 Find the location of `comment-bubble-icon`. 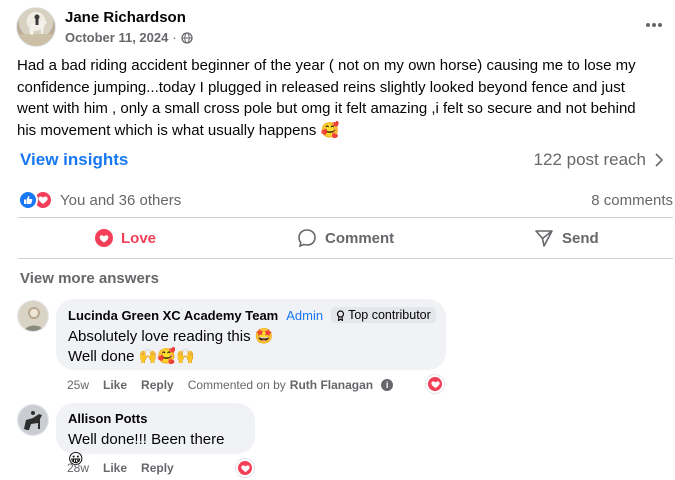

comment-bubble-icon is located at coordinates (307, 238).